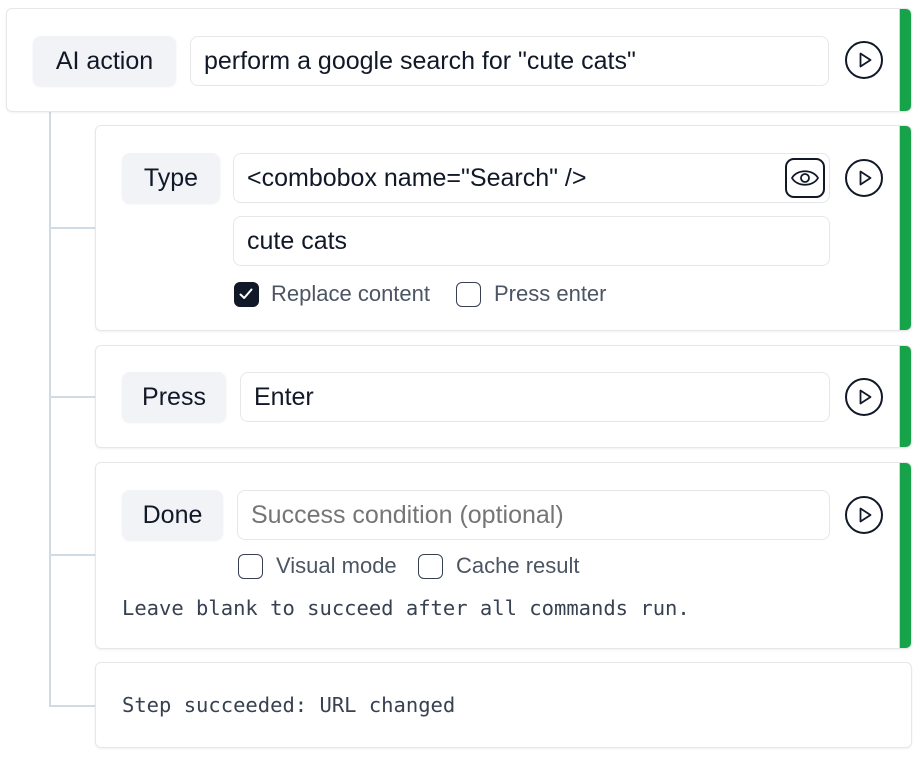 This screenshot has width=922, height=758. I want to click on press-enter-label: Press enter, so click(550, 293).